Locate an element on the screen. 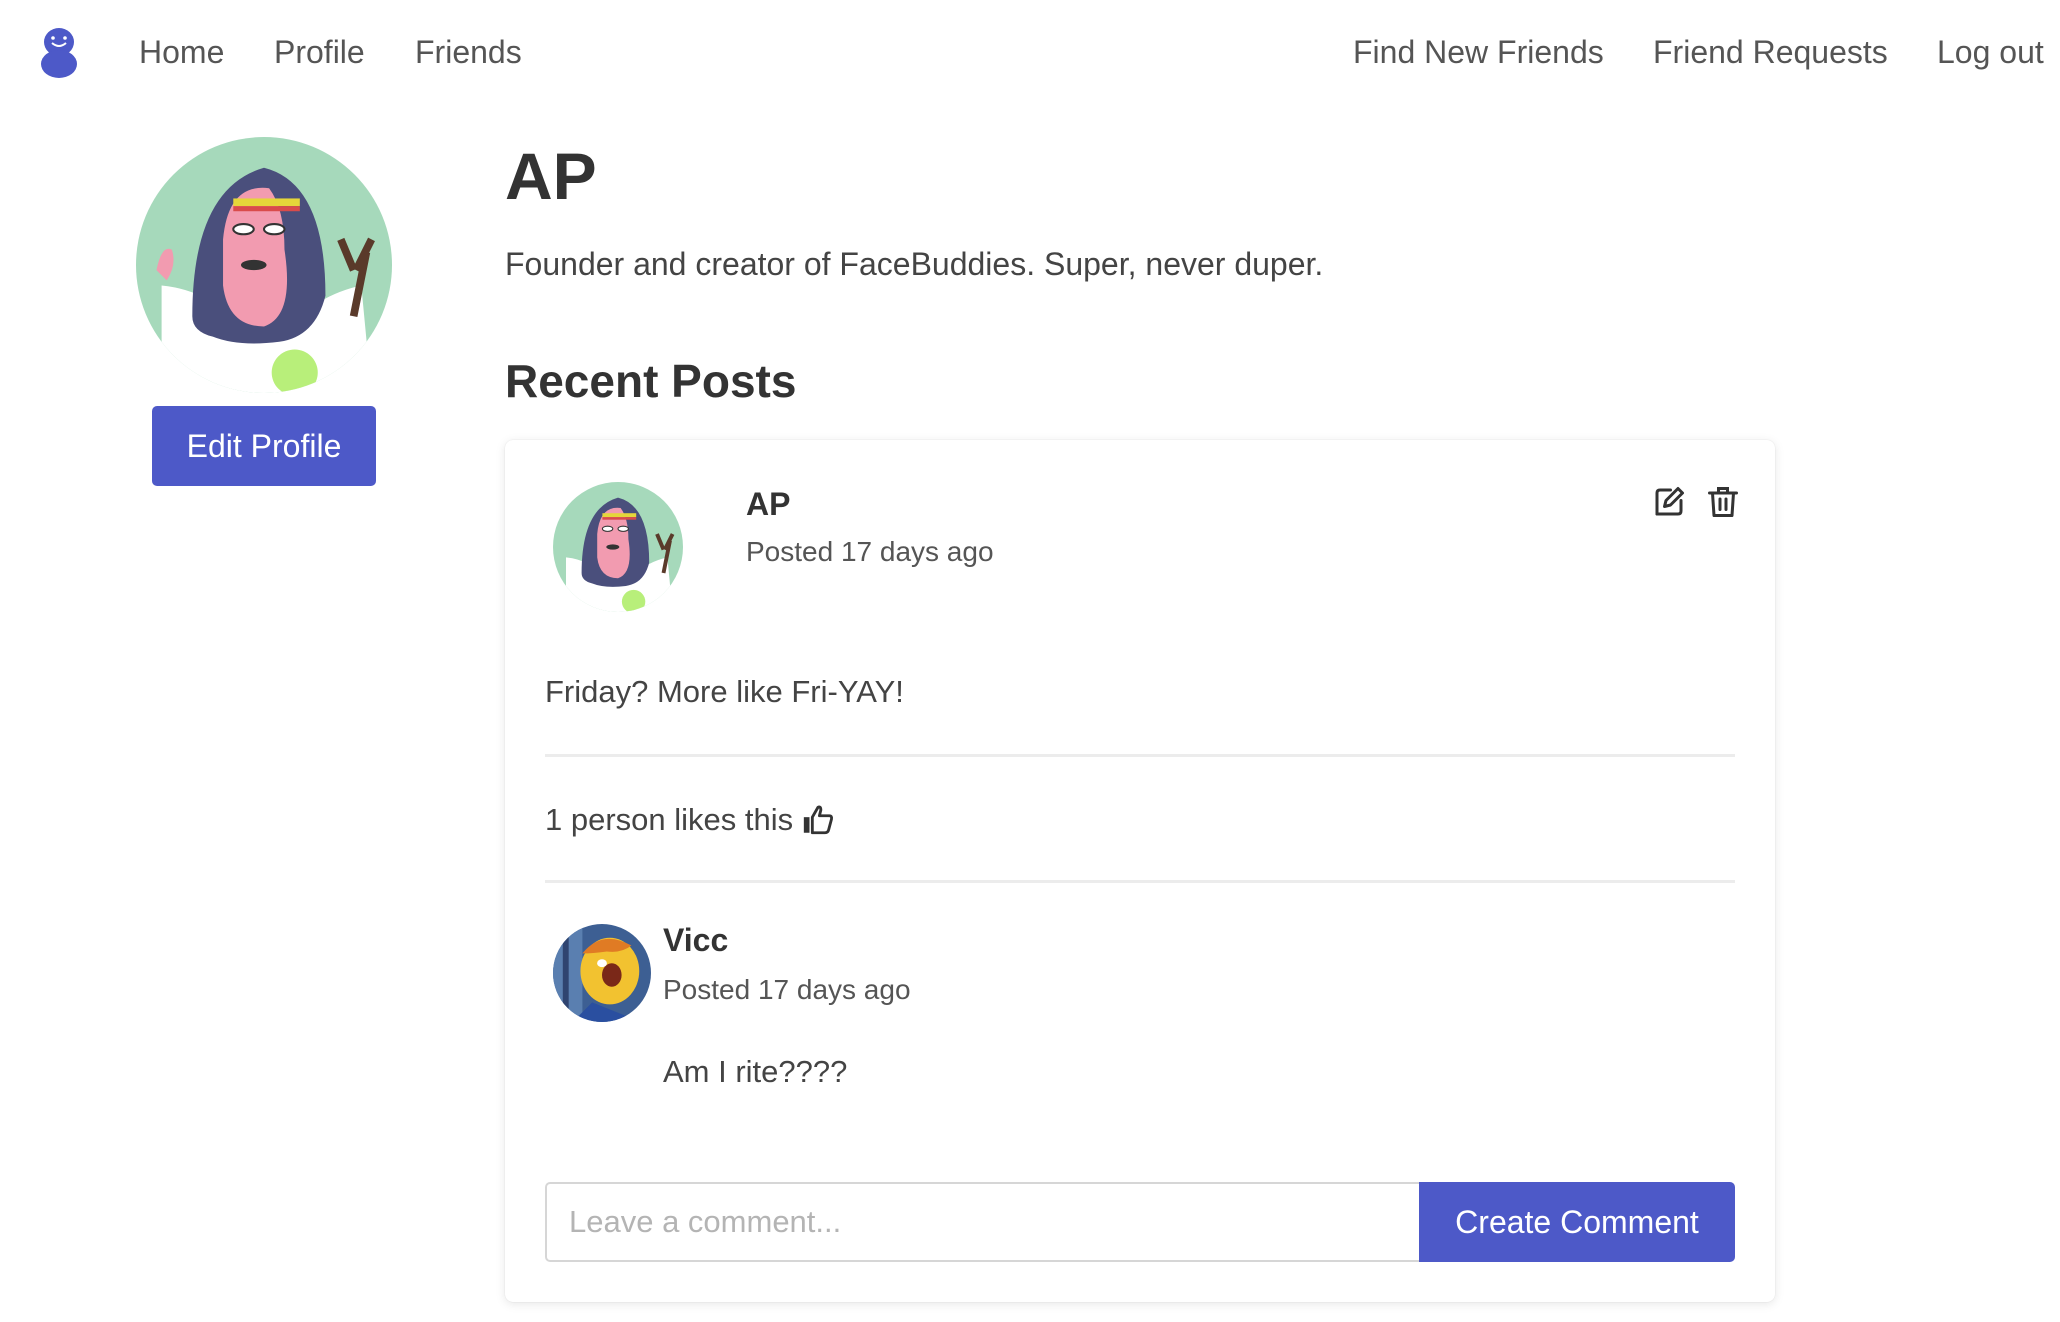  thumbs-up-icon is located at coordinates (818, 820).